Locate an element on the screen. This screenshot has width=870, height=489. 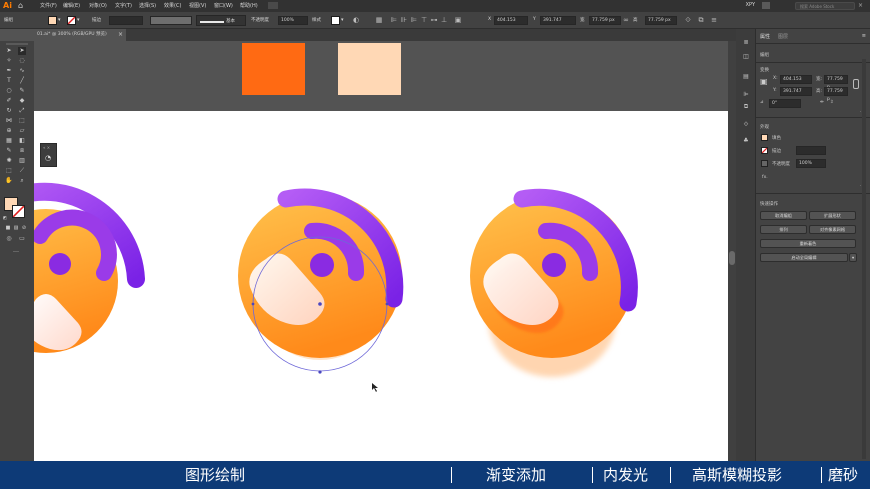
symbol-sprayer-tool-icon: ✺ is located at coordinates (9, 161).